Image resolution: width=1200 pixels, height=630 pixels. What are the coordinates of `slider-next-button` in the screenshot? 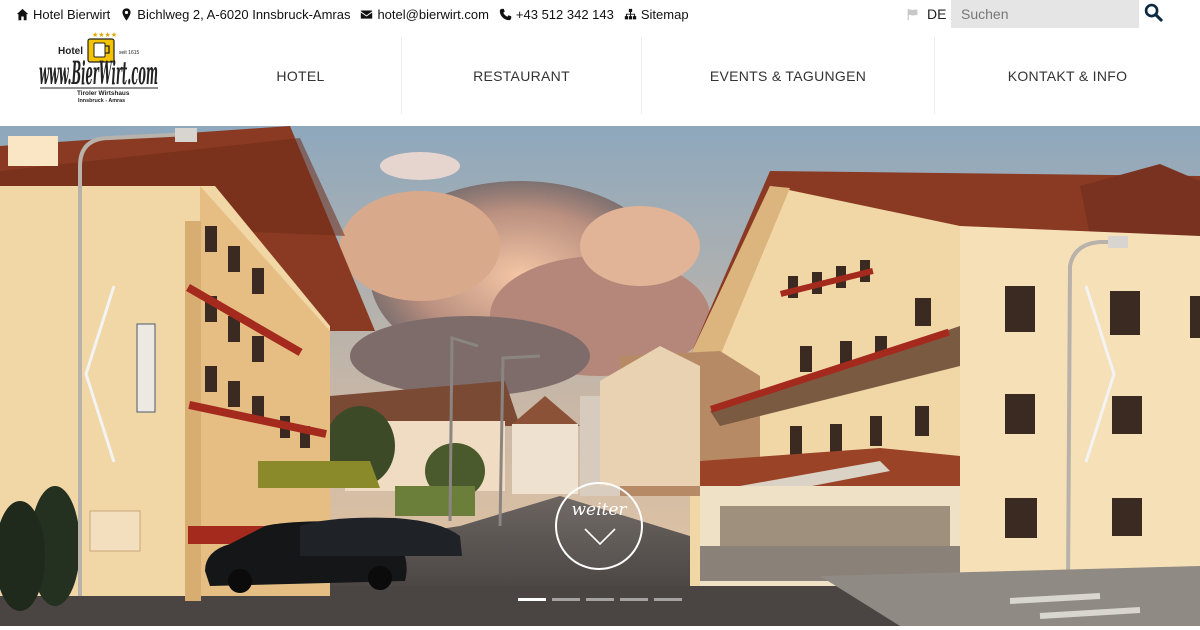 It's located at (1102, 374).